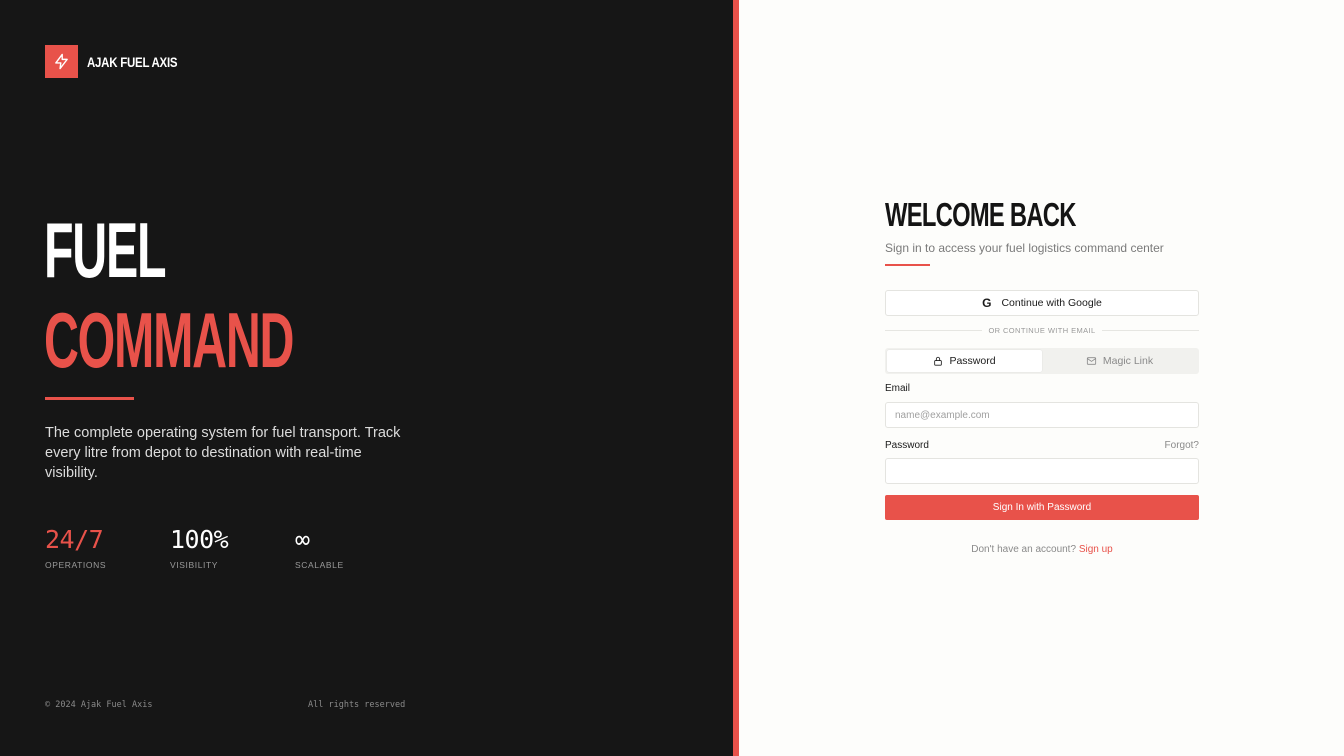  I want to click on footer-copyright: © 2024 Ajak Fuel Axis, so click(99, 705).